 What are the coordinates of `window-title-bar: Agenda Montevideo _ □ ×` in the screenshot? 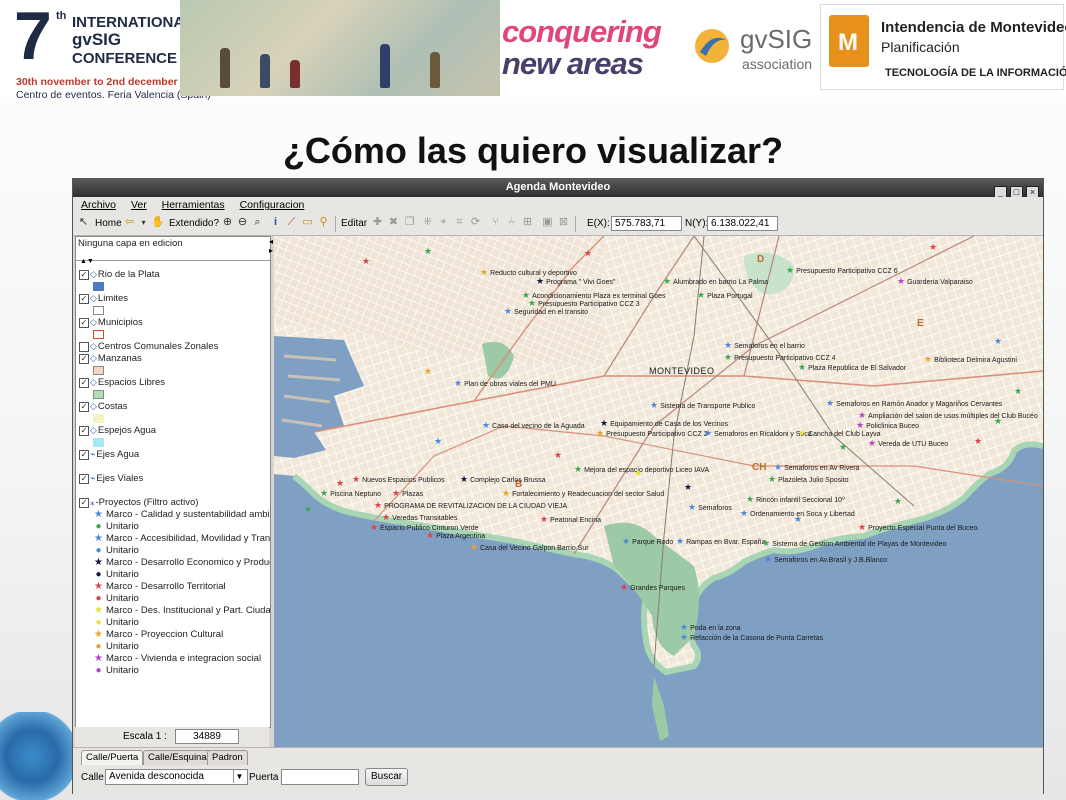 It's located at (558, 189).